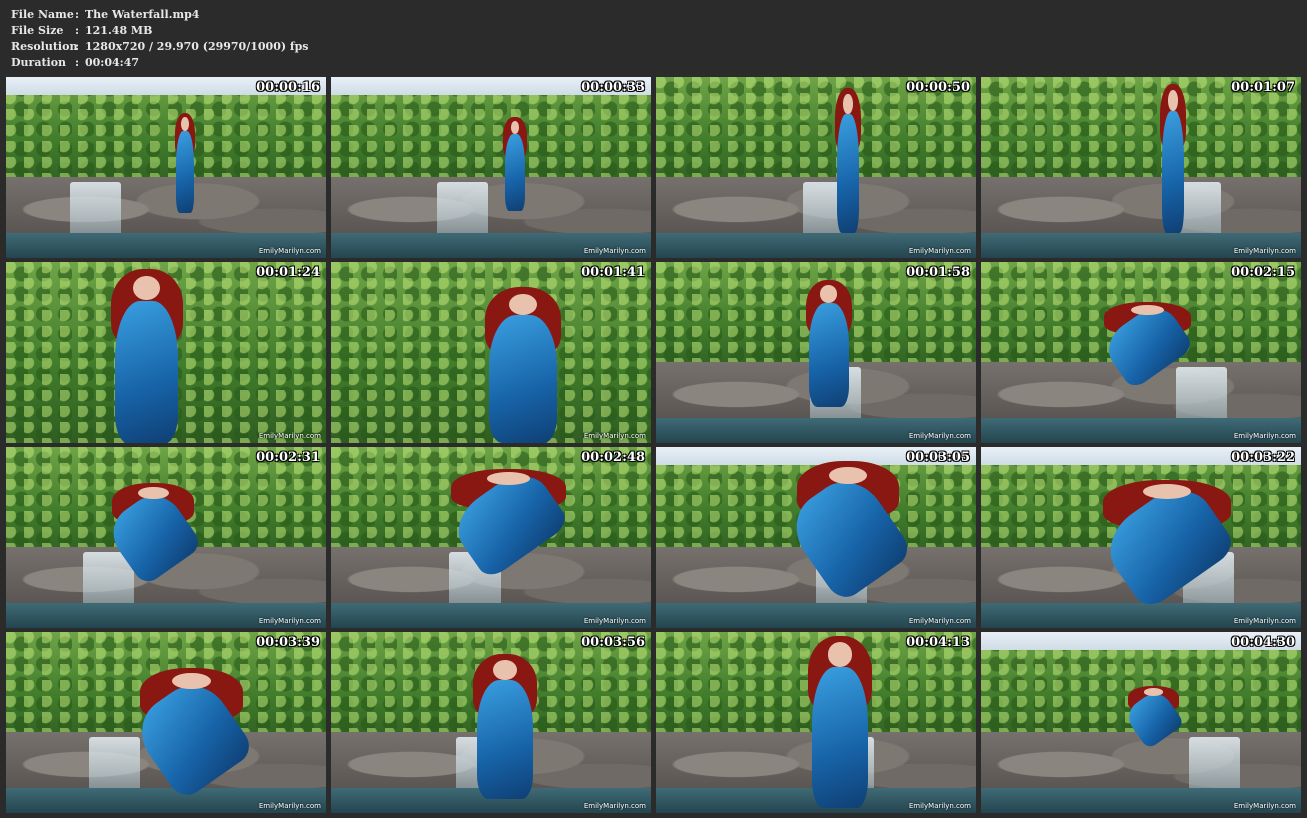  I want to click on file-name-label: File Name, so click(42, 14).